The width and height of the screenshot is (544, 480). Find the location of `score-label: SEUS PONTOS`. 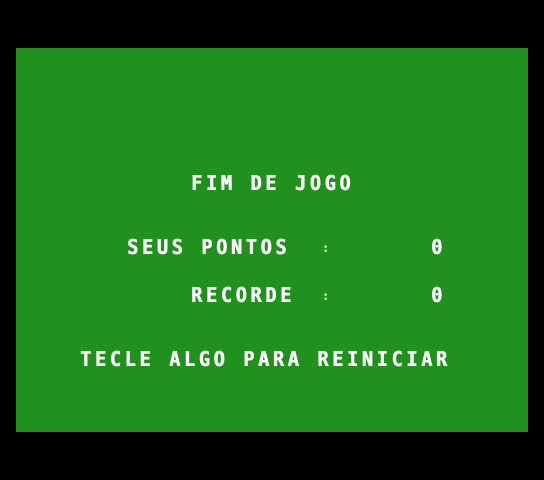

score-label: SEUS PONTOS is located at coordinates (209, 247).